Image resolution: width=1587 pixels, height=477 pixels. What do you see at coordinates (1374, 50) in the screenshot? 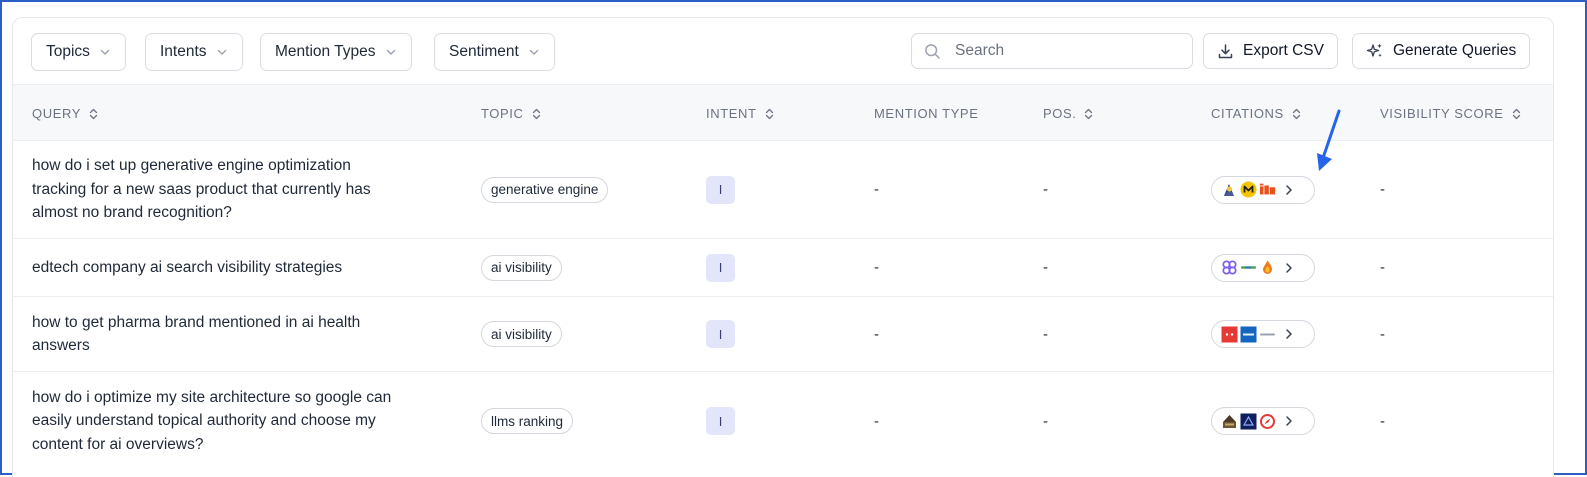
I see `sparkle-icon` at bounding box center [1374, 50].